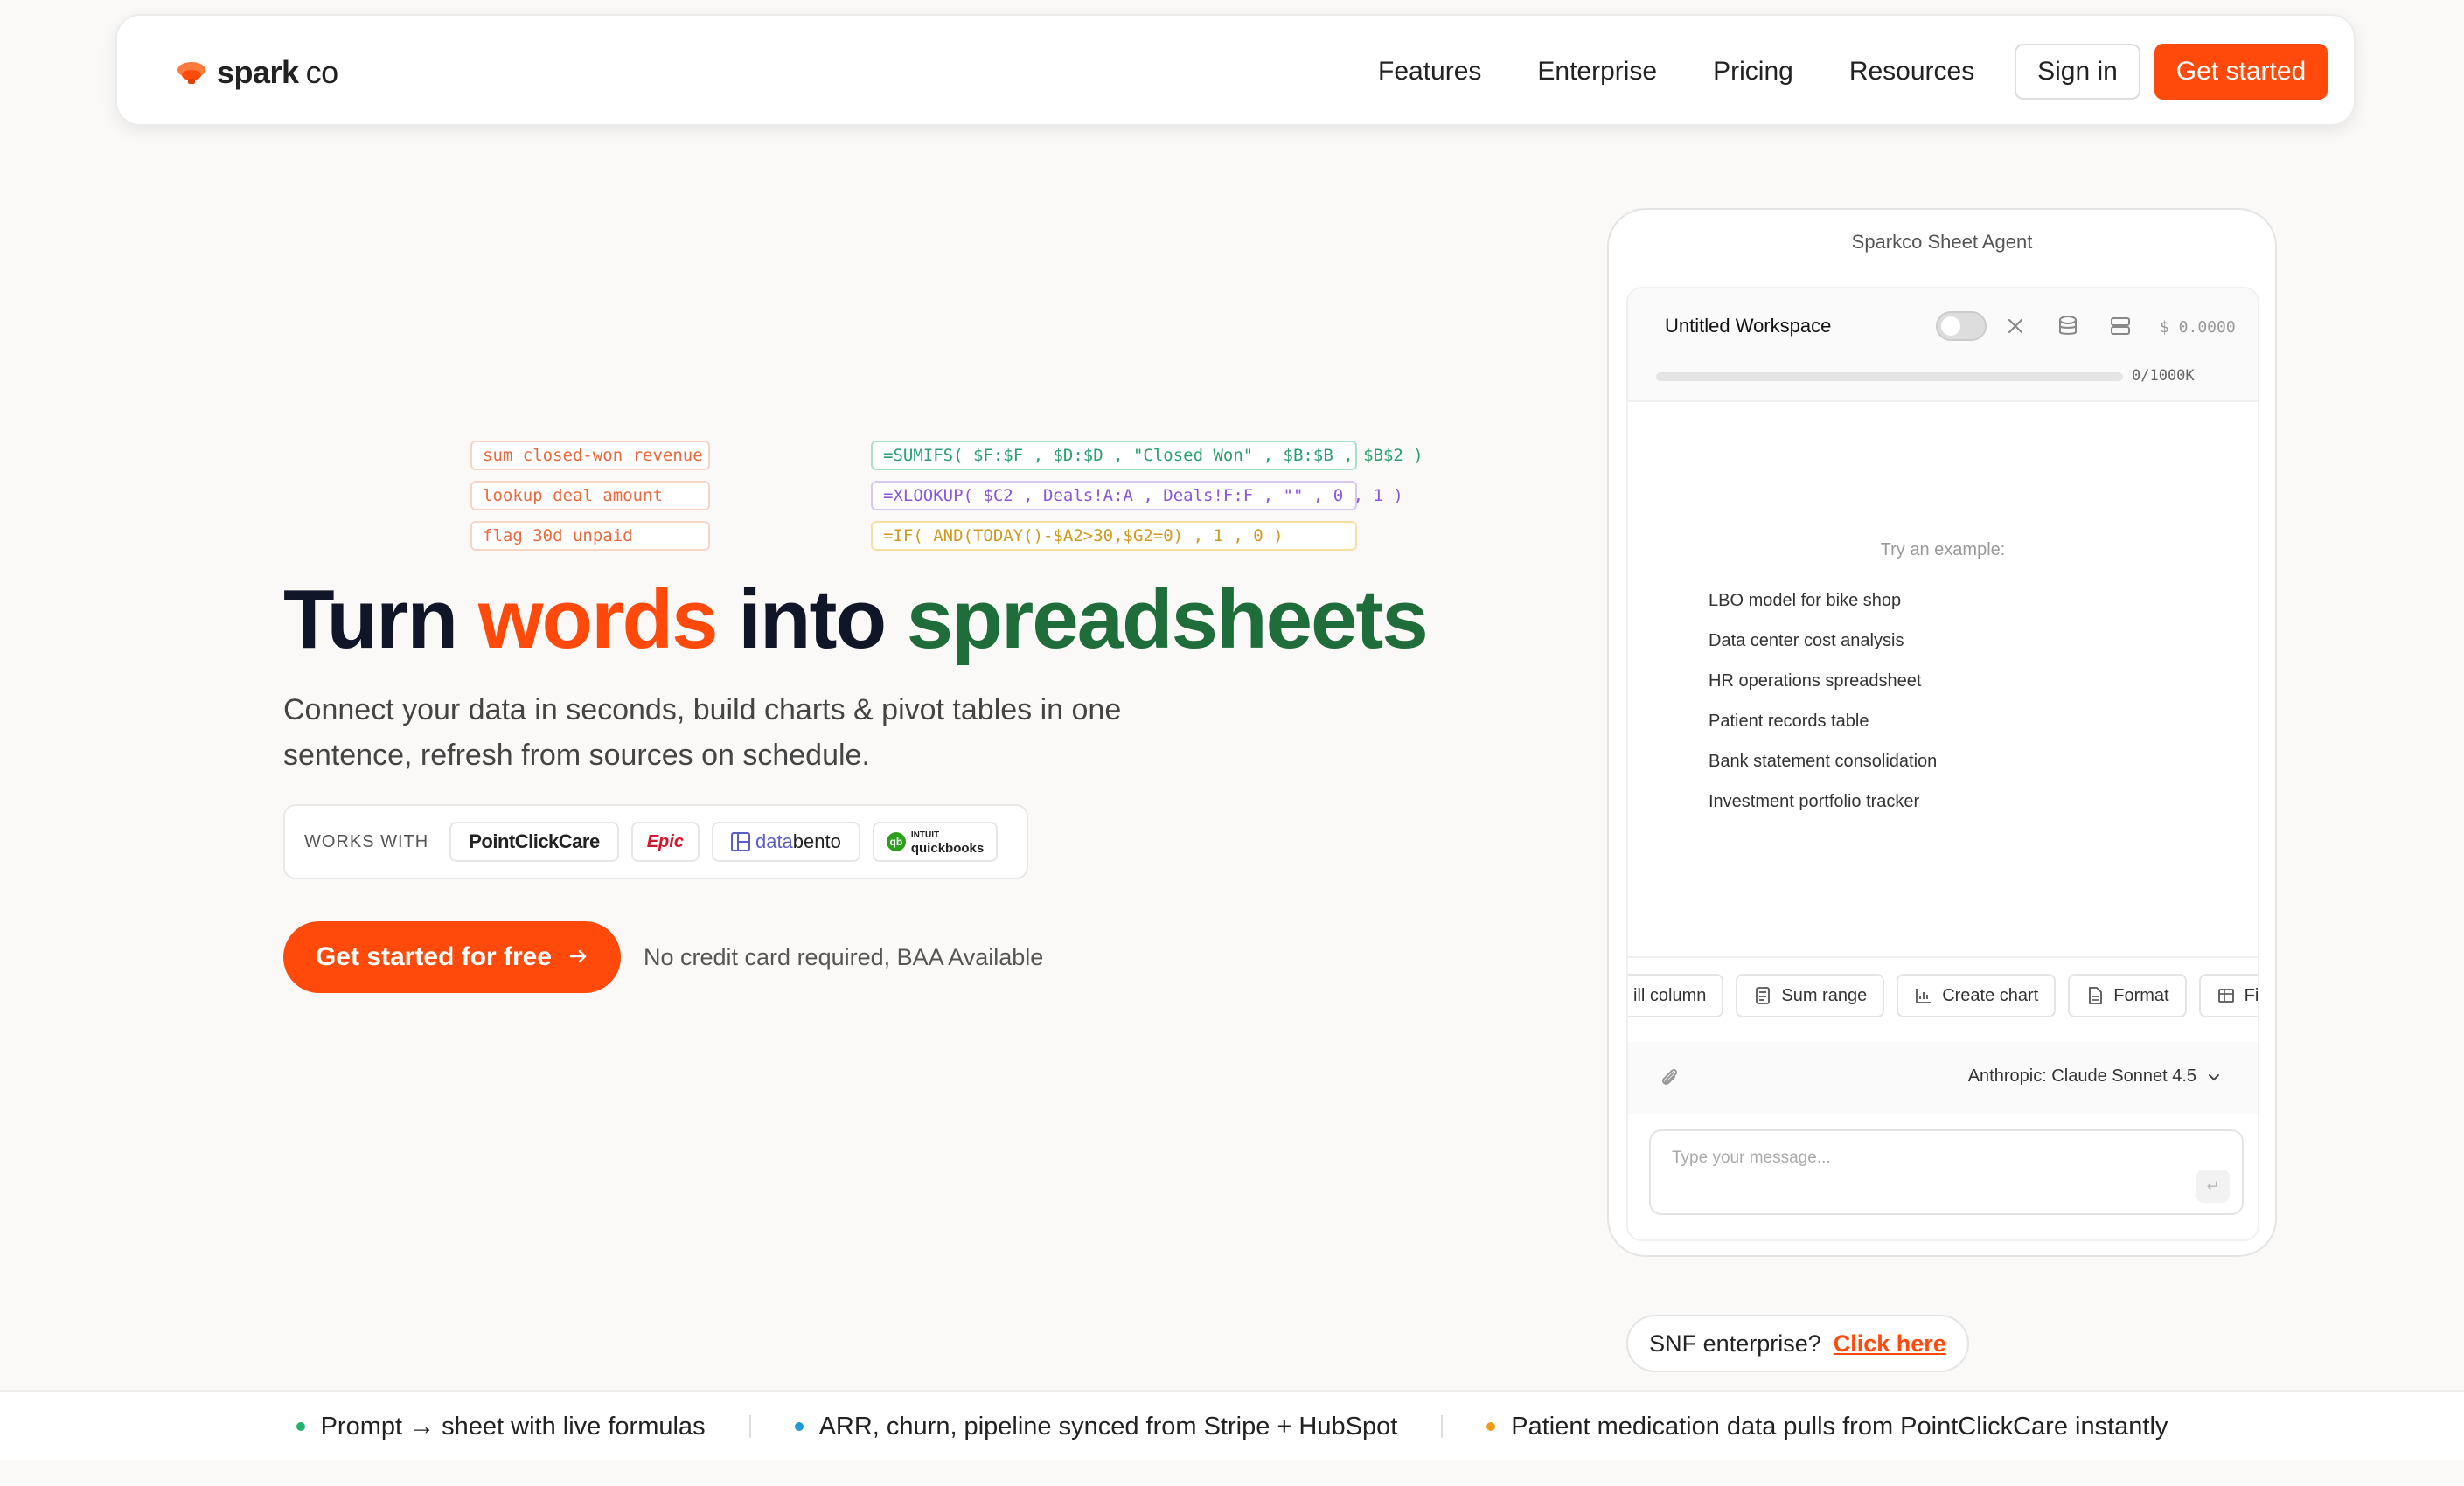  What do you see at coordinates (1823, 732) in the screenshot?
I see `example-item: Patient records table` at bounding box center [1823, 732].